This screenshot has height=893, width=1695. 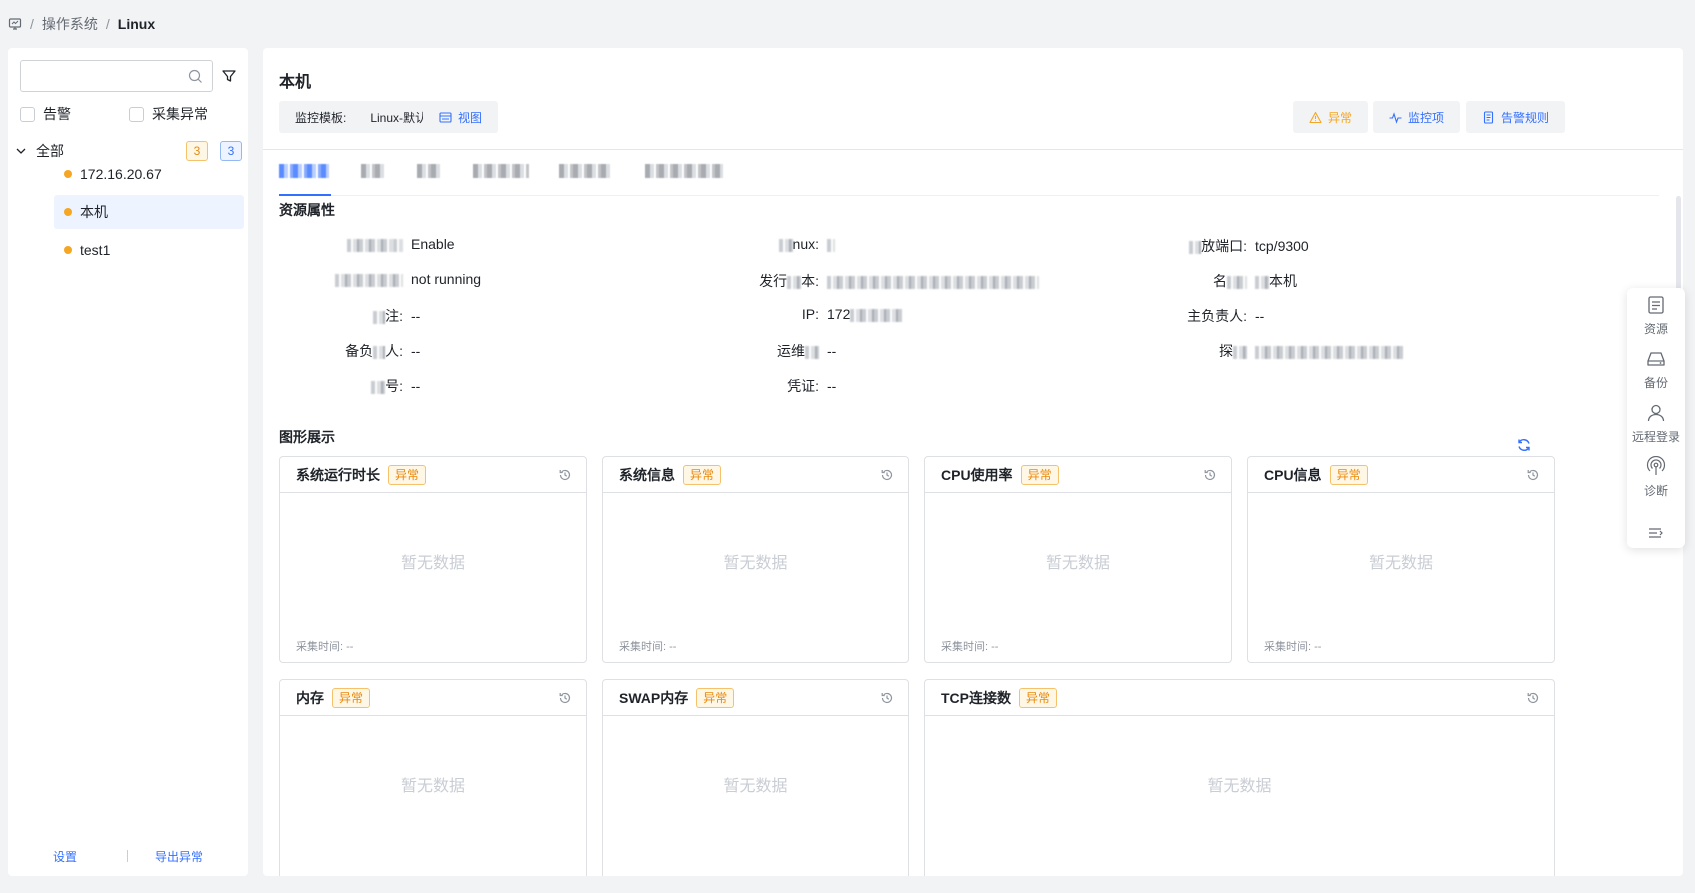 I want to click on attr-value: 172, so click(x=865, y=314).